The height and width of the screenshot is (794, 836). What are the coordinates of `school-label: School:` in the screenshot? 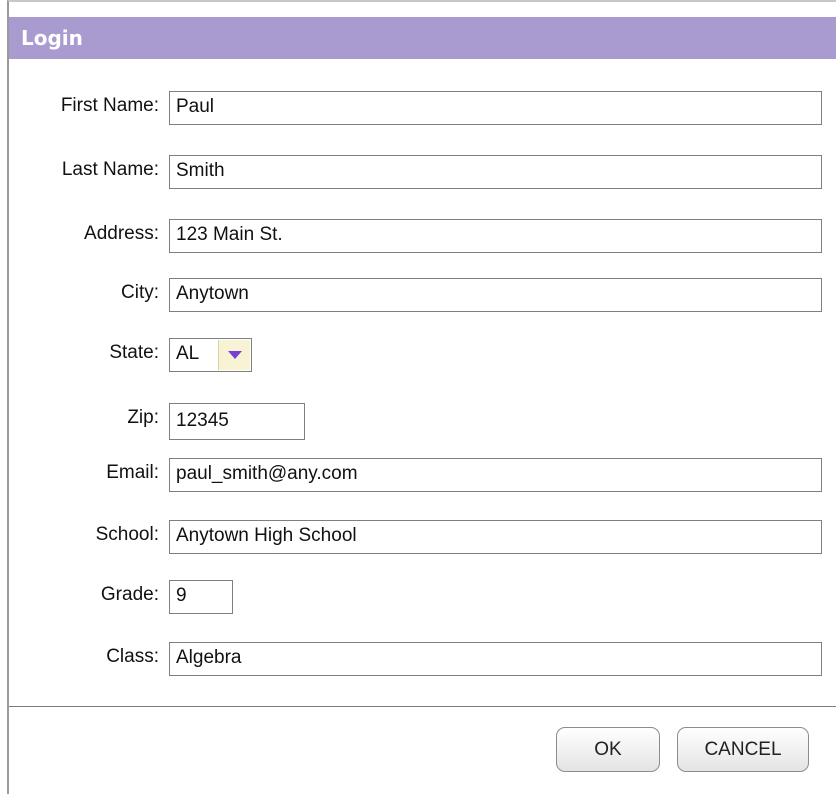 It's located at (127, 534).